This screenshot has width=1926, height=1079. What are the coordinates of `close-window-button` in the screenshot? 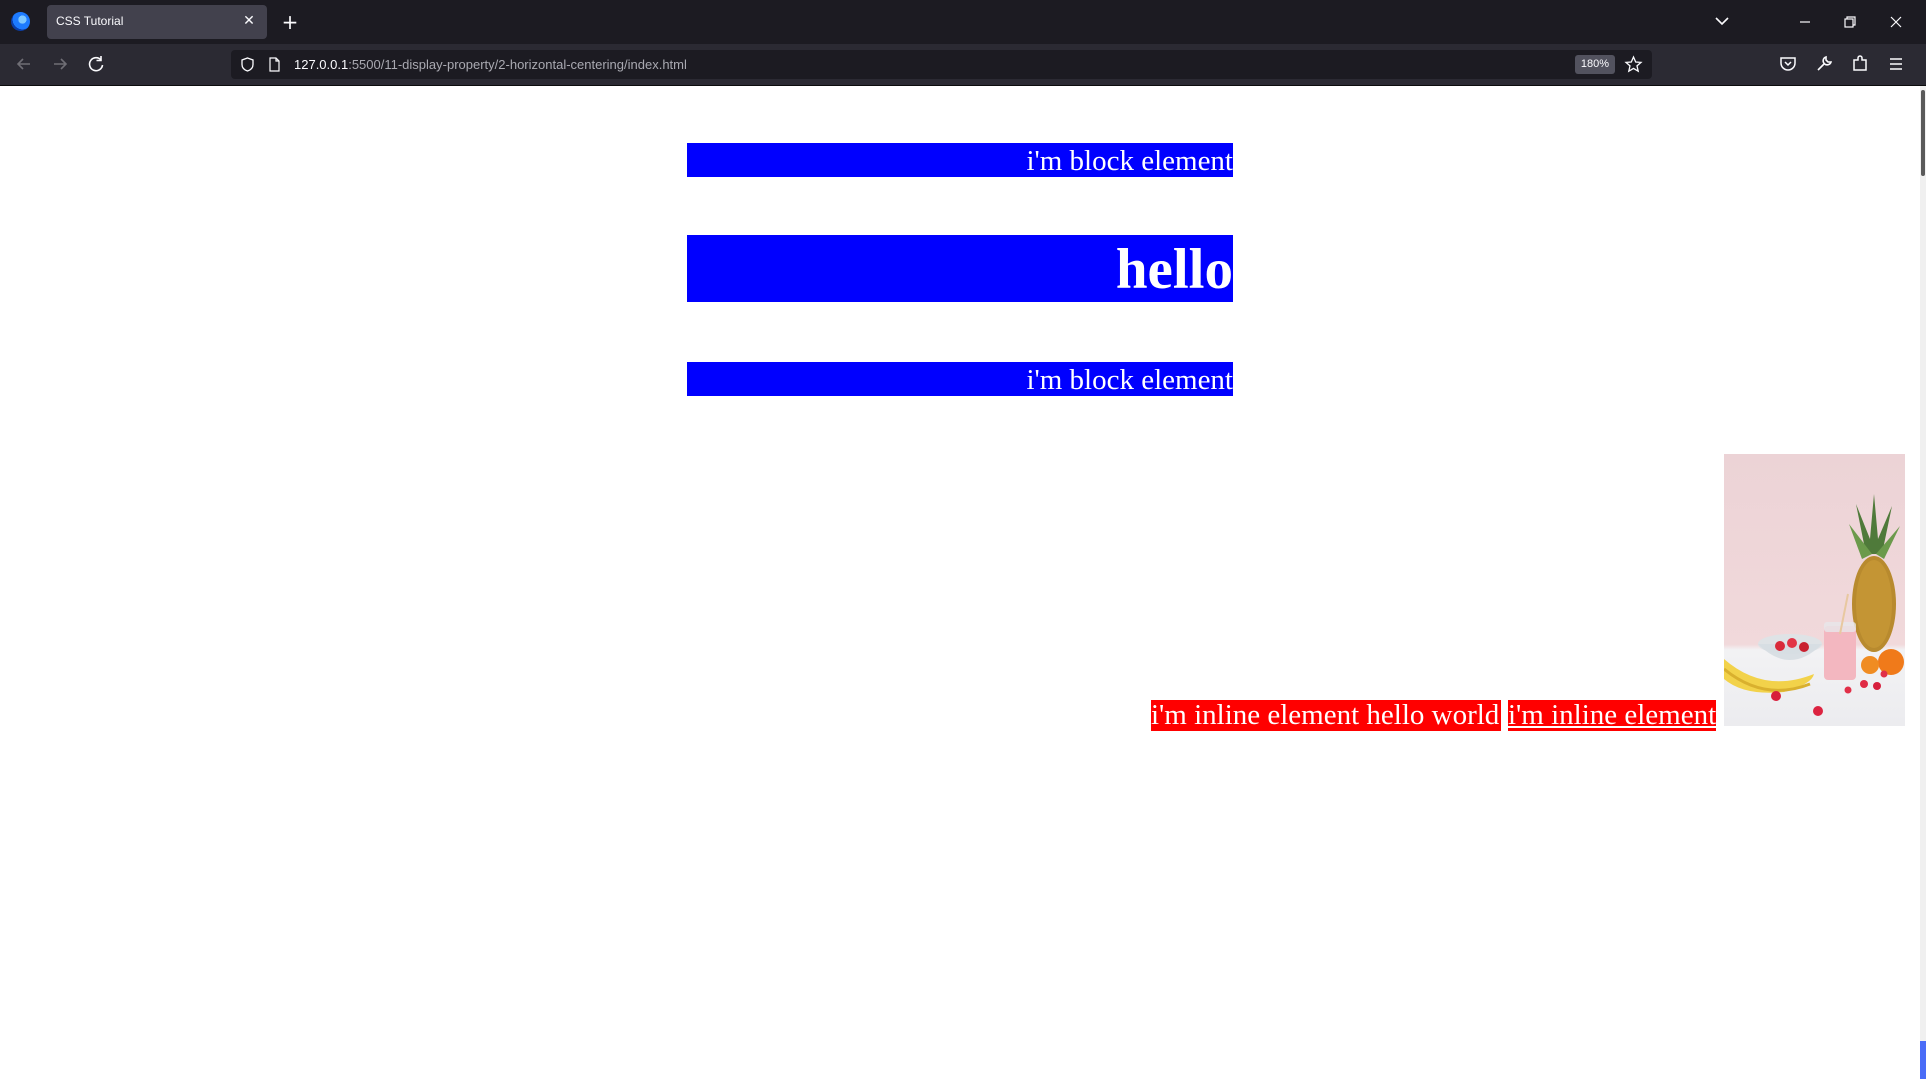 It's located at (1896, 22).